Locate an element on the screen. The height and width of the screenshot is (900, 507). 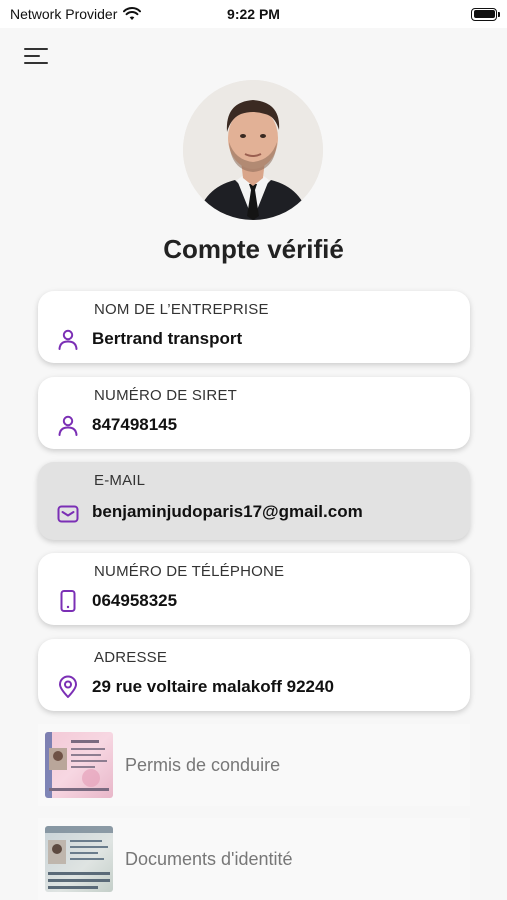
status-left: Network Provider is located at coordinates (76, 14).